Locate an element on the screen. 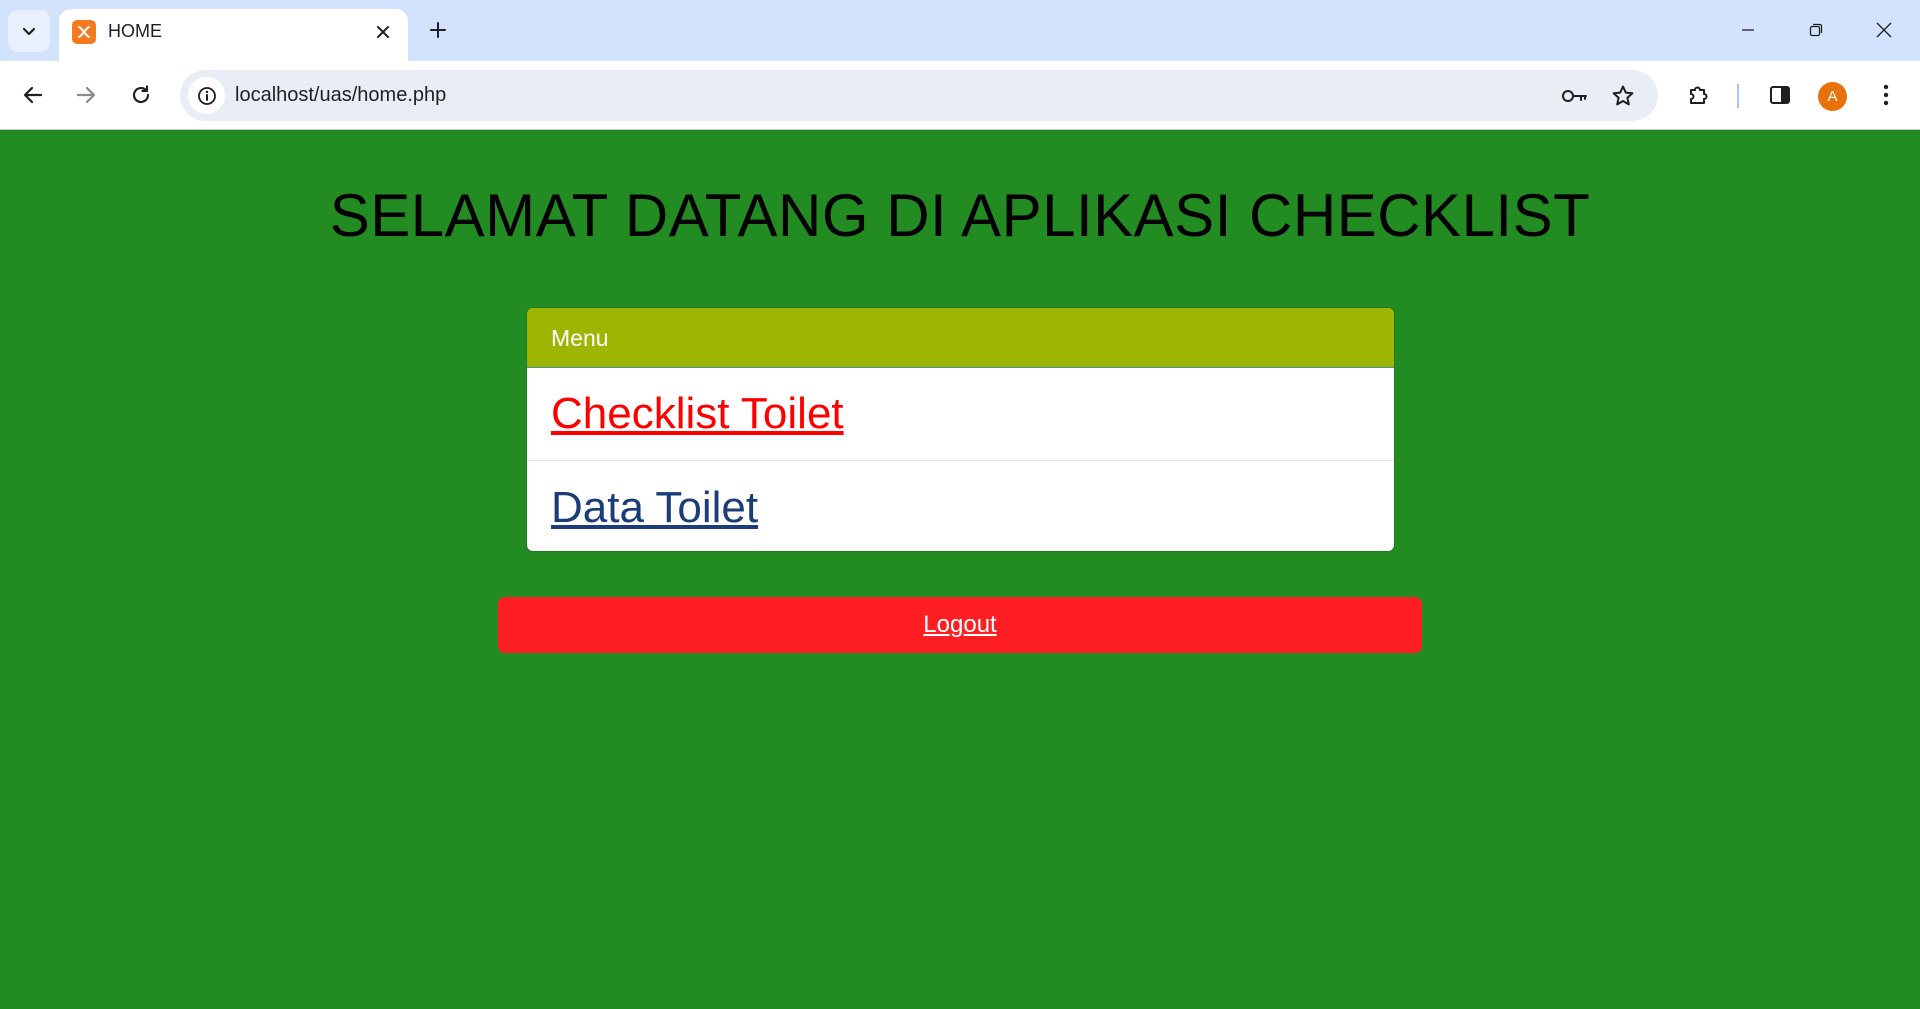 This screenshot has height=1009, width=1920. arrow-right-icon is located at coordinates (86, 95).